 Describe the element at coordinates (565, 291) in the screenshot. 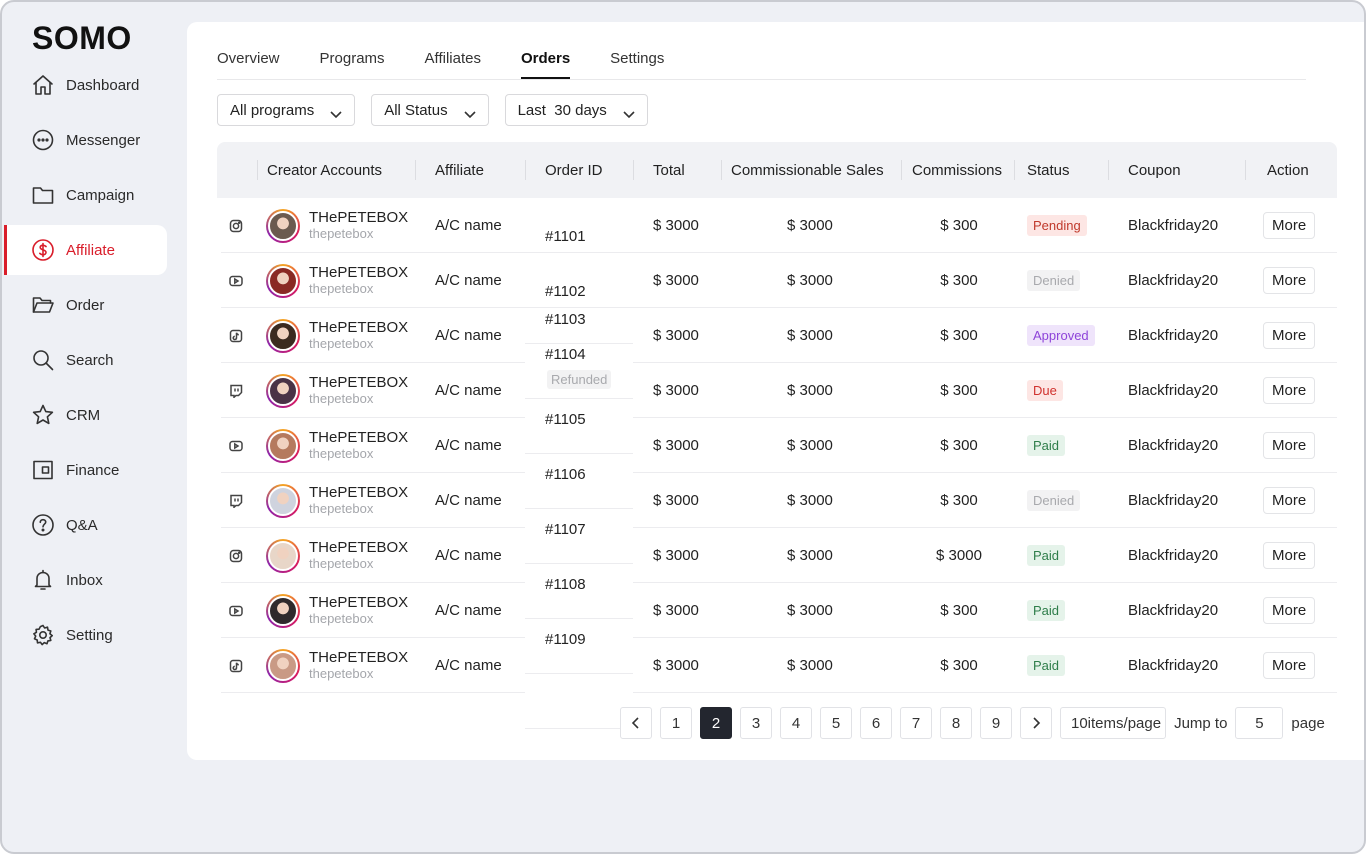

I see `order-id: #1102` at that location.